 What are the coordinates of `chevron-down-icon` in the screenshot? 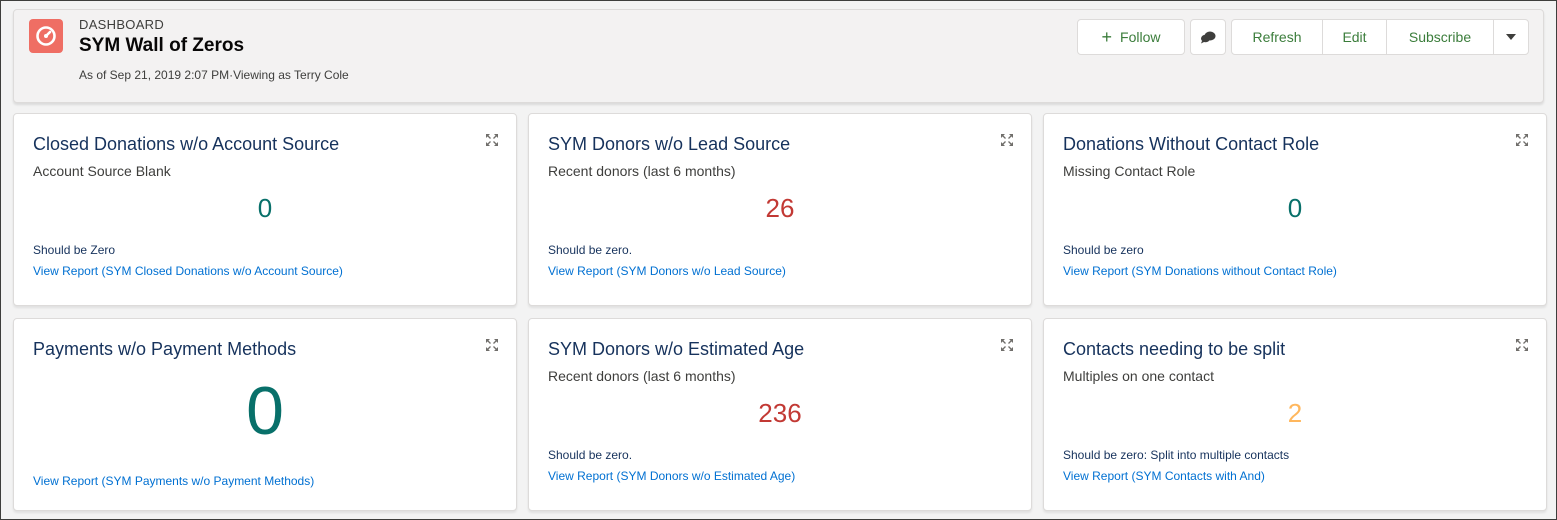 It's located at (1511, 37).